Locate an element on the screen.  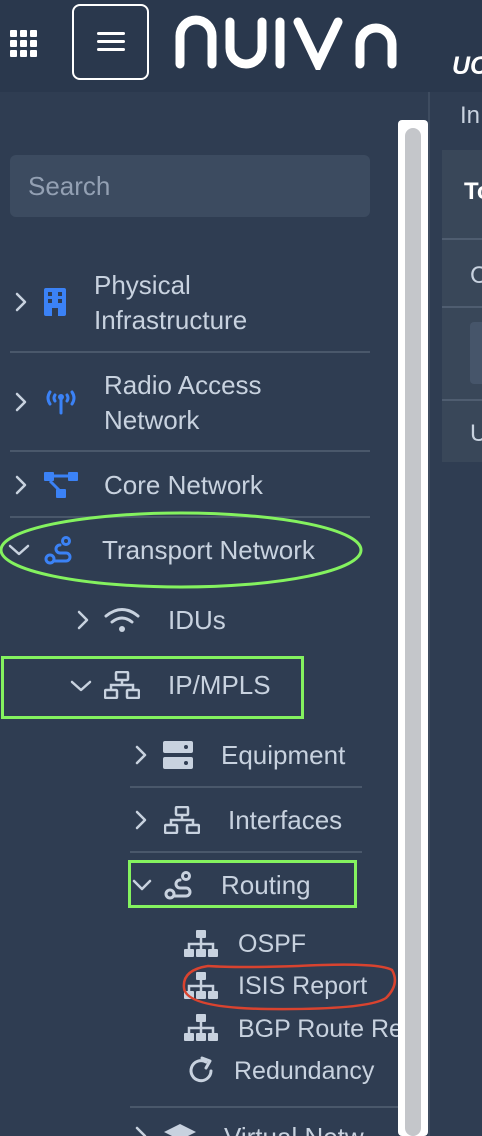
nav-label-ran-line2: Network is located at coordinates (152, 420).